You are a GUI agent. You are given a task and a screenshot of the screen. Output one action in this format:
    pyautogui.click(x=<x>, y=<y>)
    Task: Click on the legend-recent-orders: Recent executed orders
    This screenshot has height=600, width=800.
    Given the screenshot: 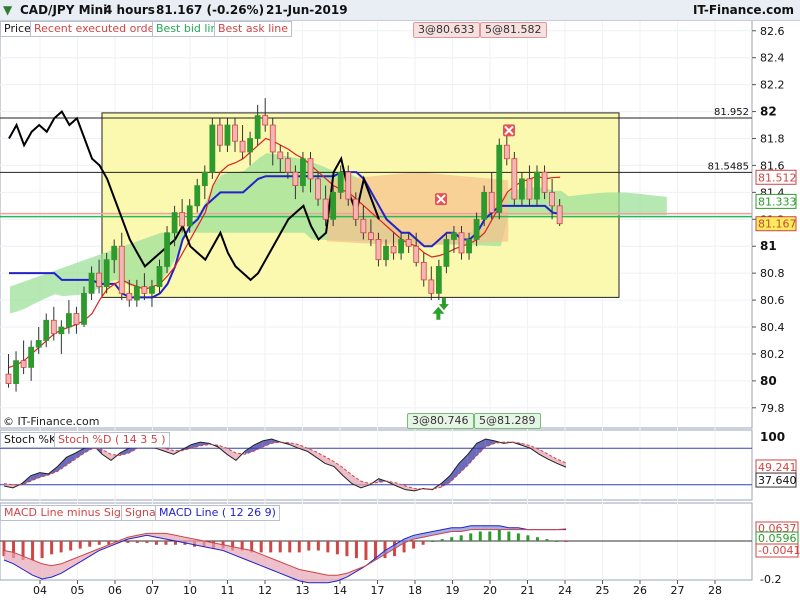 What is the action you would take?
    pyautogui.click(x=99, y=29)
    